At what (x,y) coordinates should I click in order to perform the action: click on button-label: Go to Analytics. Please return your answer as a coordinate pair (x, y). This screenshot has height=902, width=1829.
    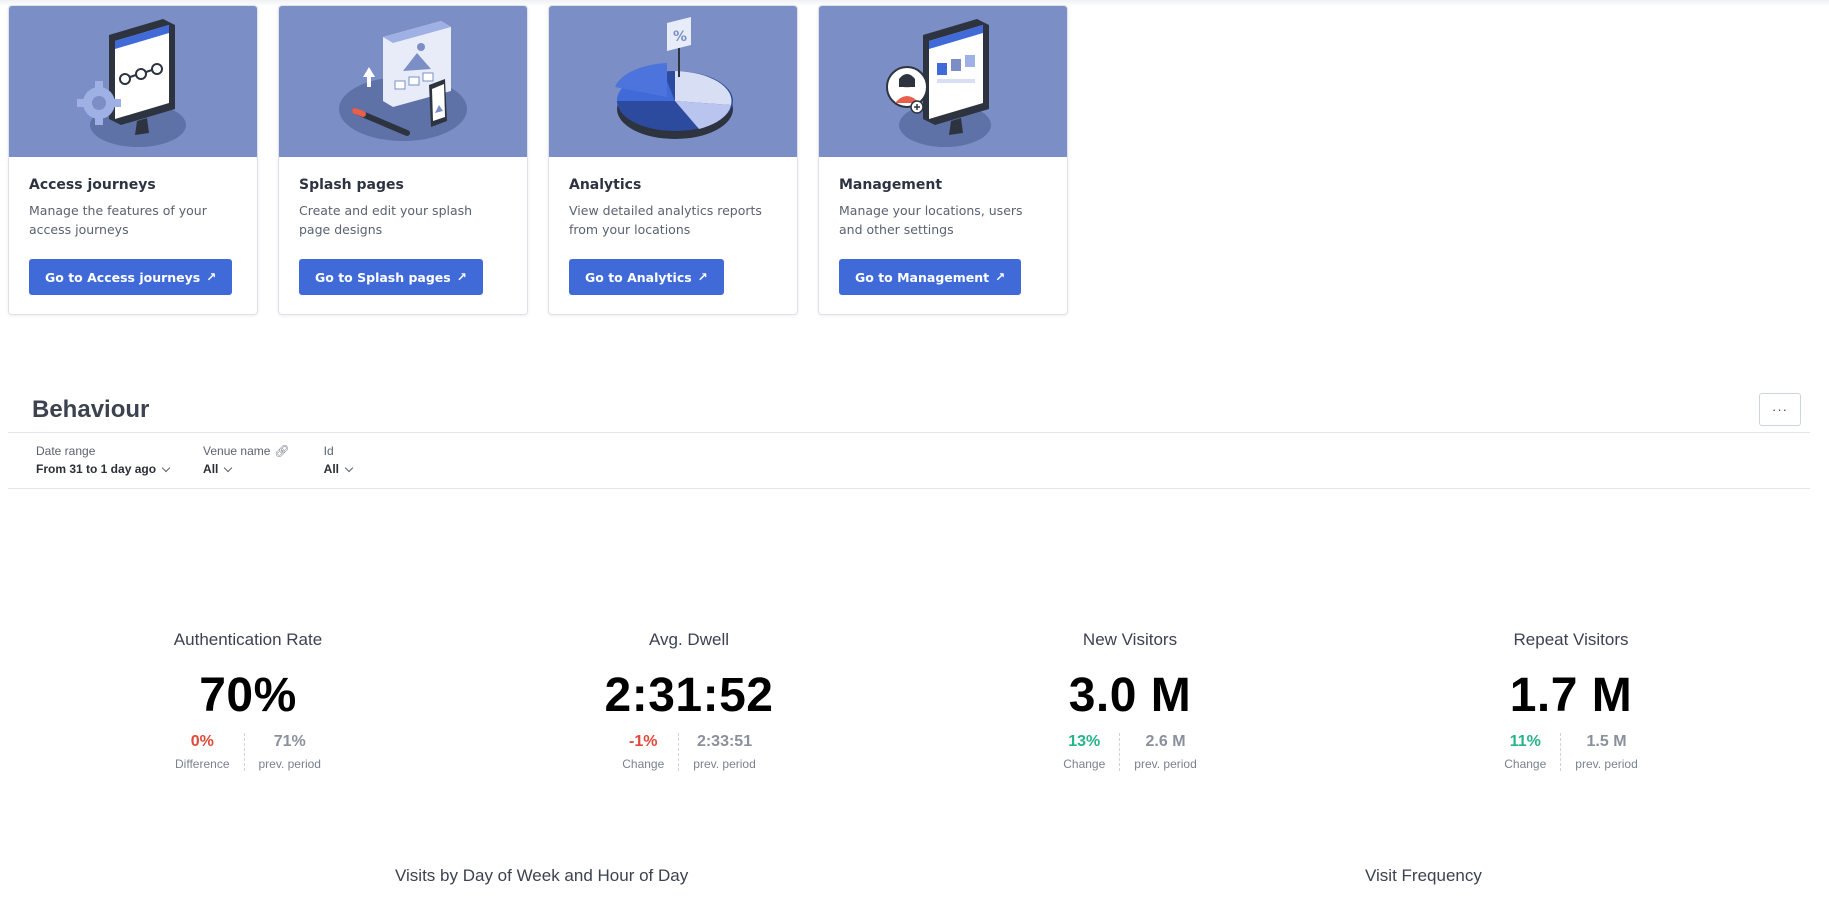
    Looking at the image, I should click on (638, 277).